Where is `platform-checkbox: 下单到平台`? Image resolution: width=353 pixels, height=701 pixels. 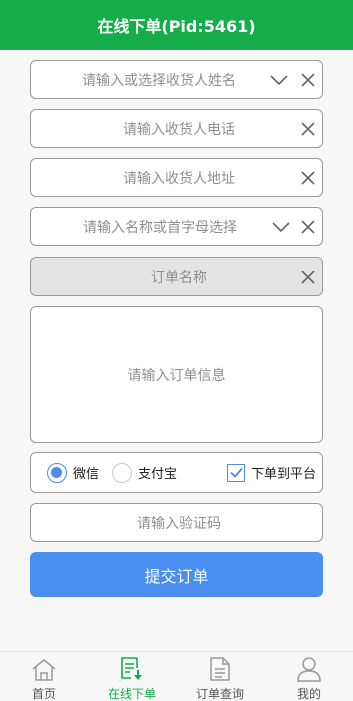 platform-checkbox: 下单到平台 is located at coordinates (271, 472).